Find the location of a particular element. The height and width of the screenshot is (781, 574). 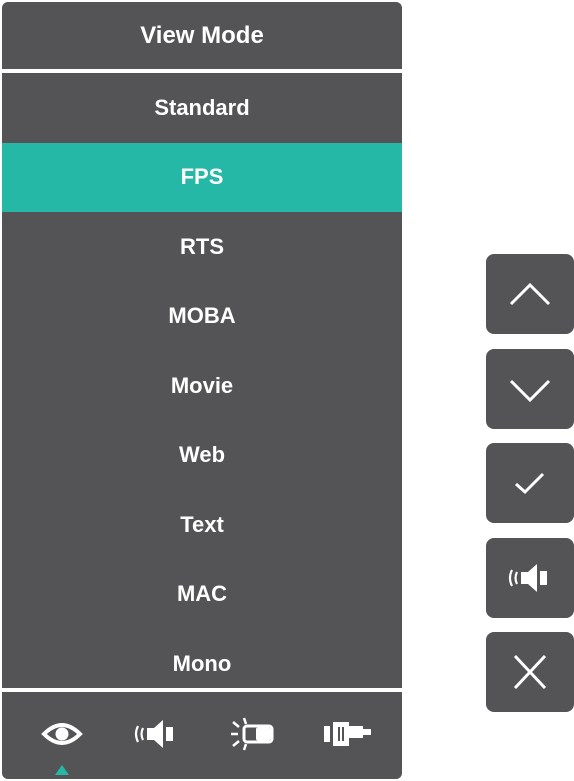

menu-item-moba: MOBA is located at coordinates (202, 317).